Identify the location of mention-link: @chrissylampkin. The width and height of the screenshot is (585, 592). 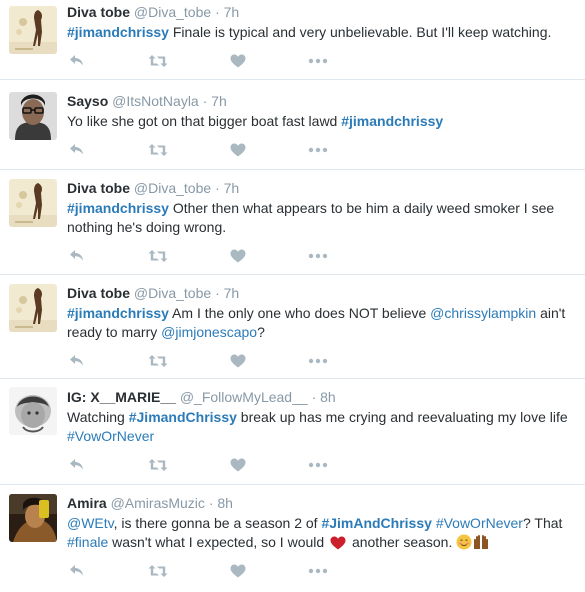
(483, 313).